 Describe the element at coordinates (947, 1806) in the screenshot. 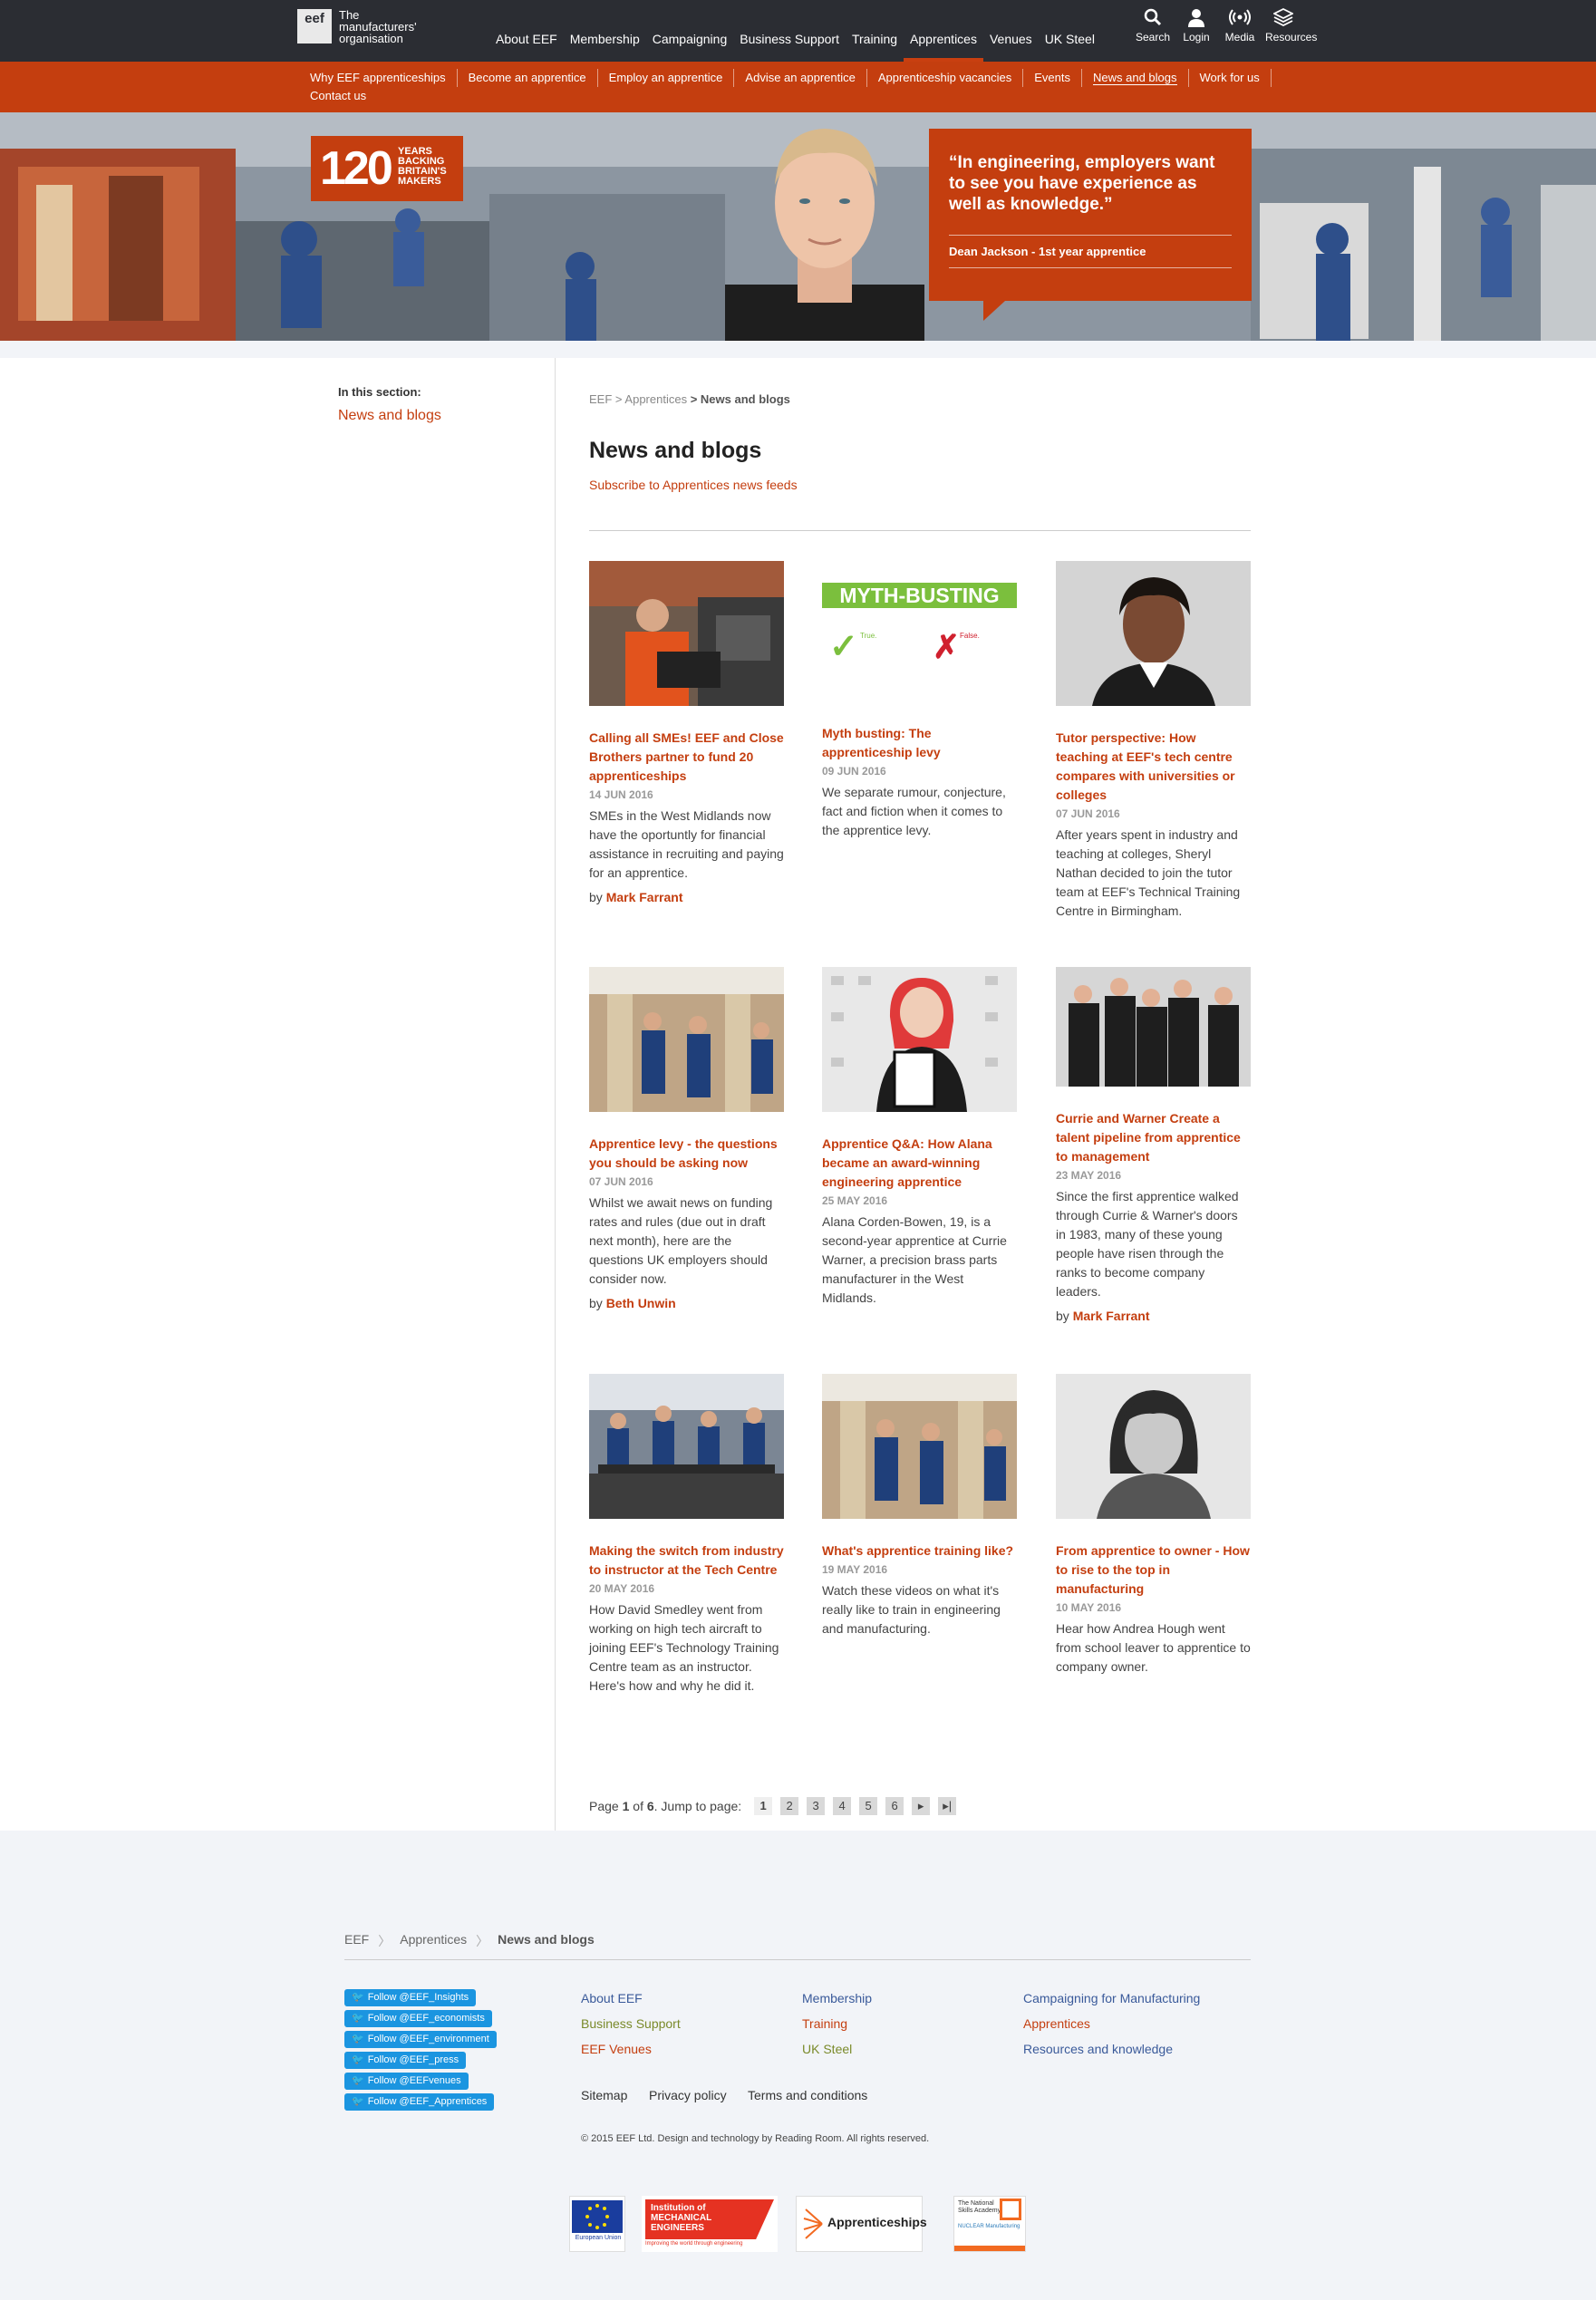

I see `last-page-button: ▸|` at that location.